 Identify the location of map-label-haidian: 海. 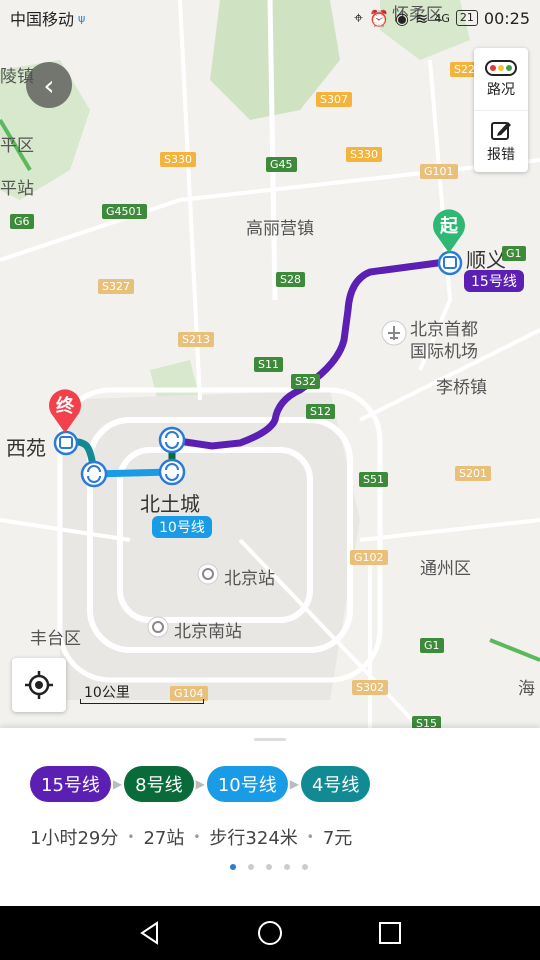
(526, 689).